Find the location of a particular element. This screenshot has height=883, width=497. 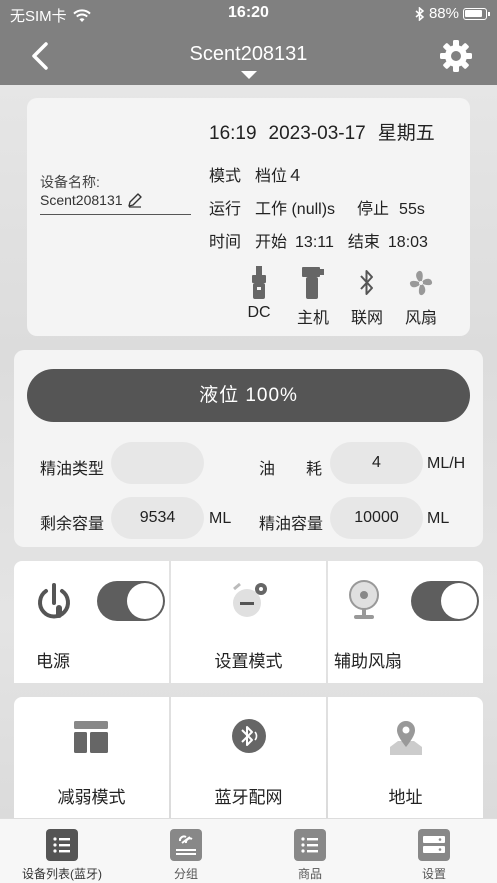

device-name-value: Scent208131 is located at coordinates (81, 200).